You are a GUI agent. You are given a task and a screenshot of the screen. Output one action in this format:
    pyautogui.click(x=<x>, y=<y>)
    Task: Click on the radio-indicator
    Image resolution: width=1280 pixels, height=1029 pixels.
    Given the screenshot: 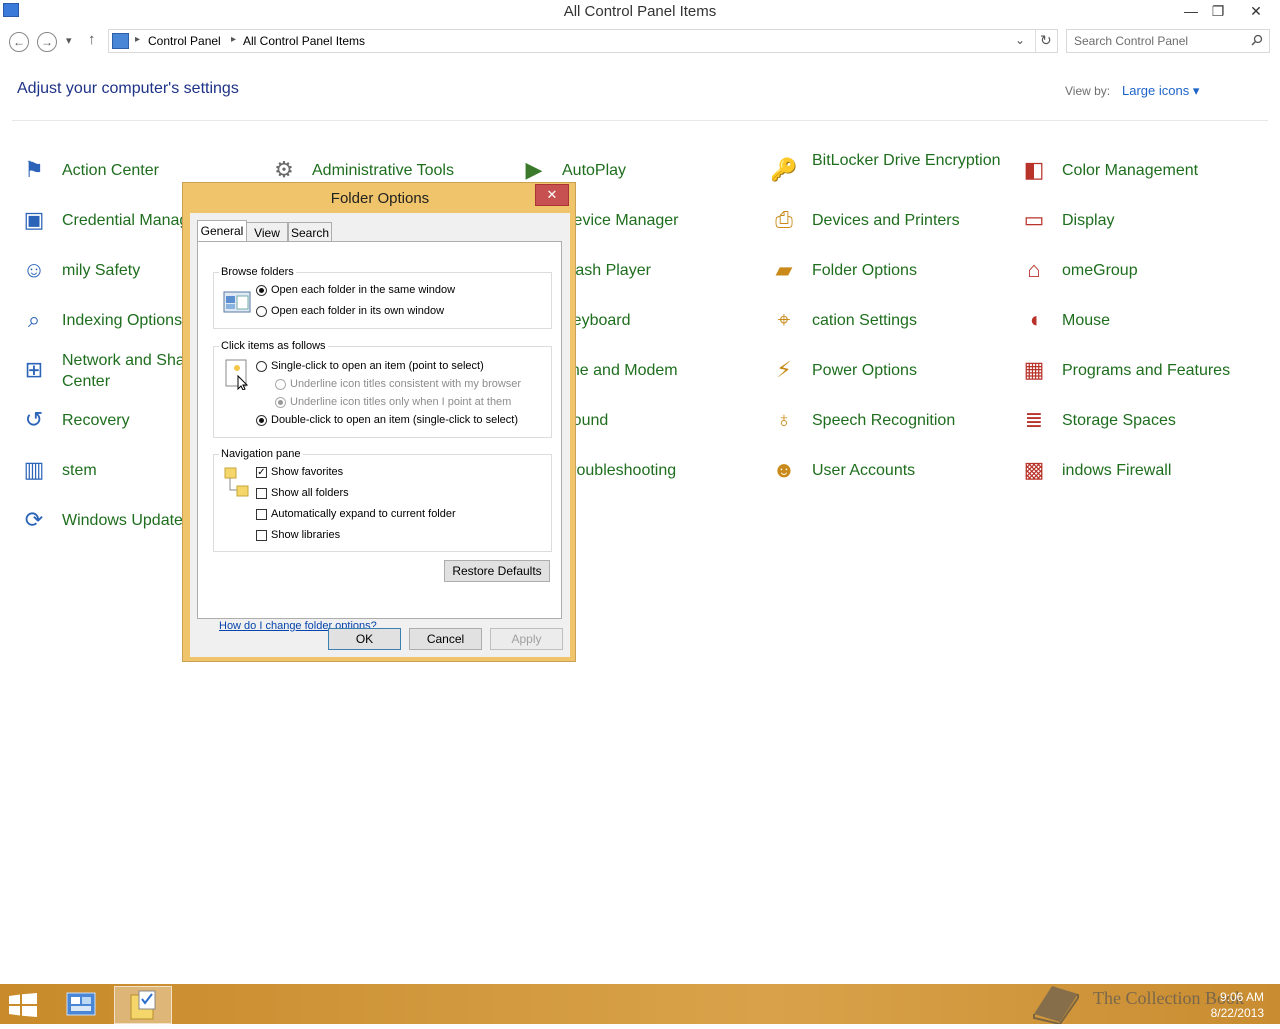 What is the action you would take?
    pyautogui.click(x=261, y=366)
    